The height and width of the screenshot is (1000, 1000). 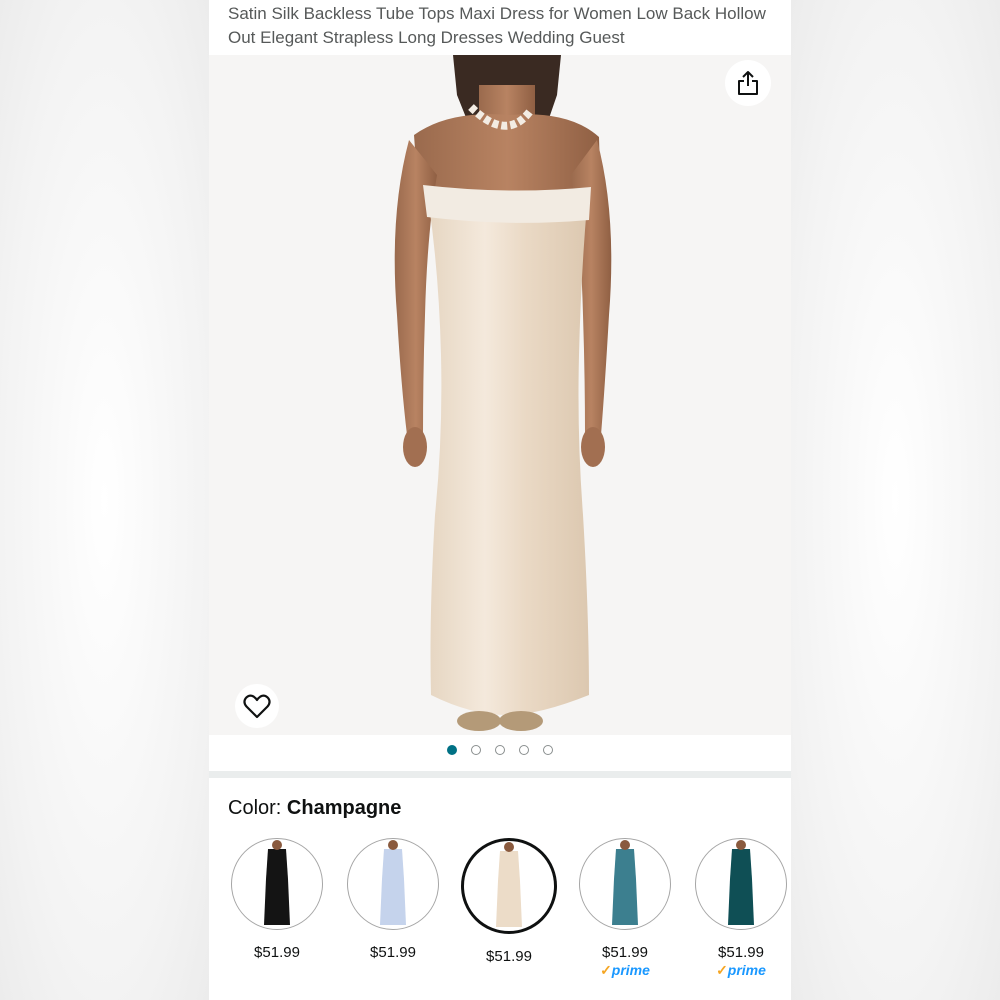 I want to click on color-swatch-black: $51.99, so click(x=277, y=900).